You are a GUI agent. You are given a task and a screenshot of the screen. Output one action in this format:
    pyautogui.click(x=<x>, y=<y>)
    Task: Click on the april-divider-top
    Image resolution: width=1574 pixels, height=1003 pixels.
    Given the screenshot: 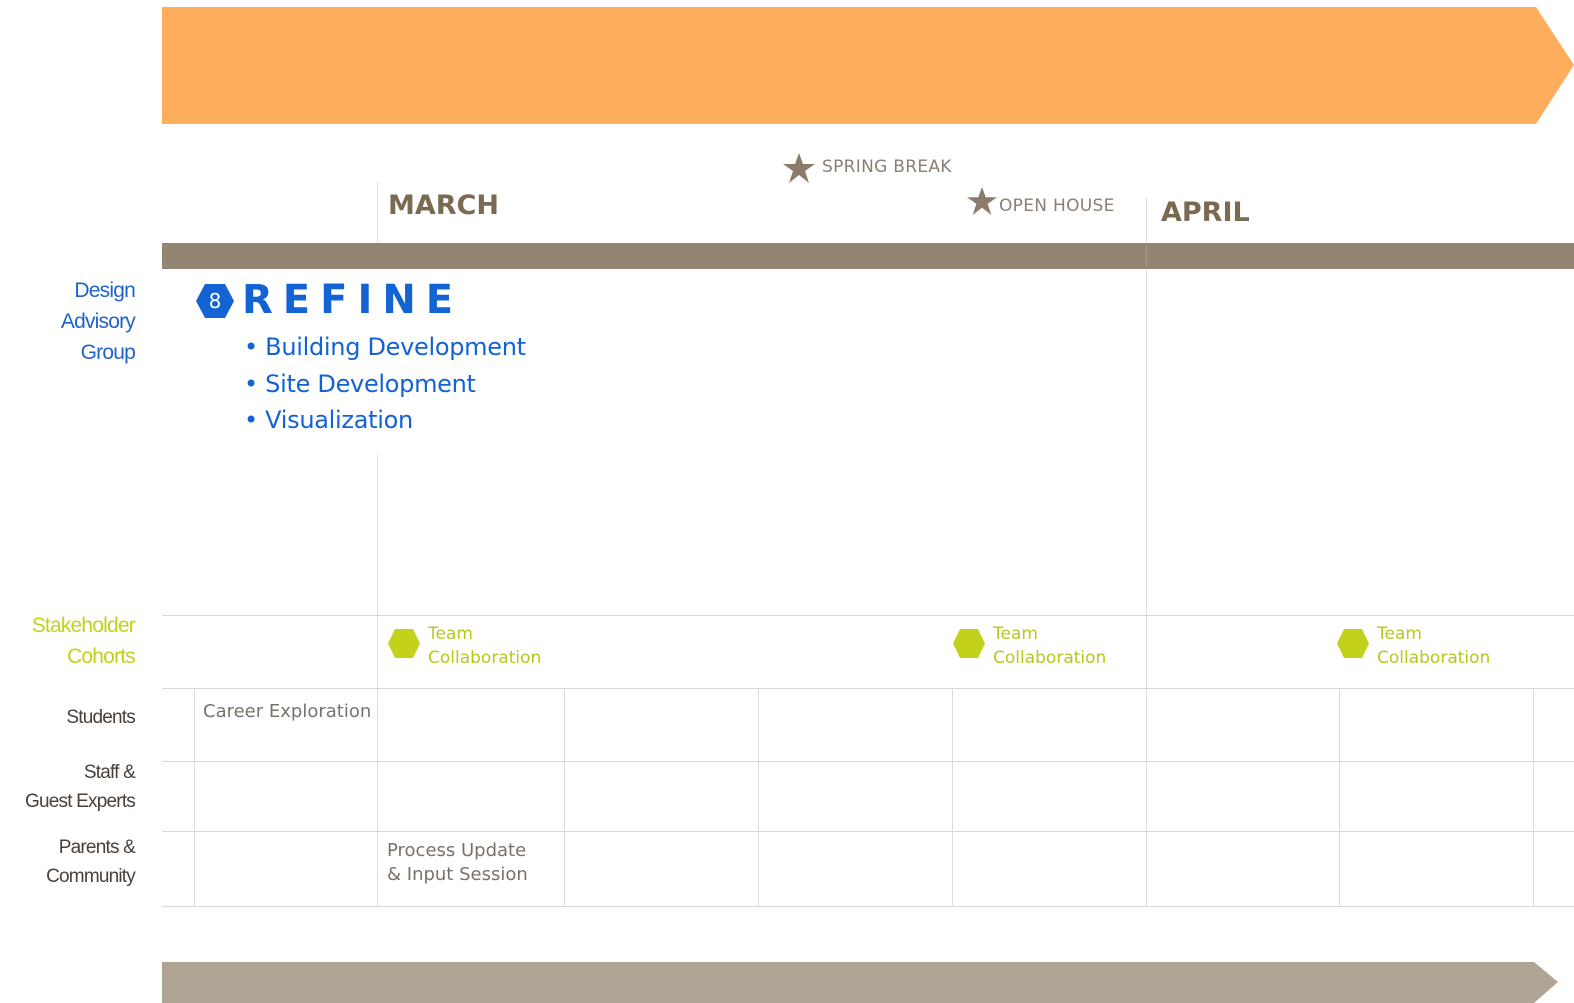 What is the action you would take?
    pyautogui.click(x=1146, y=221)
    